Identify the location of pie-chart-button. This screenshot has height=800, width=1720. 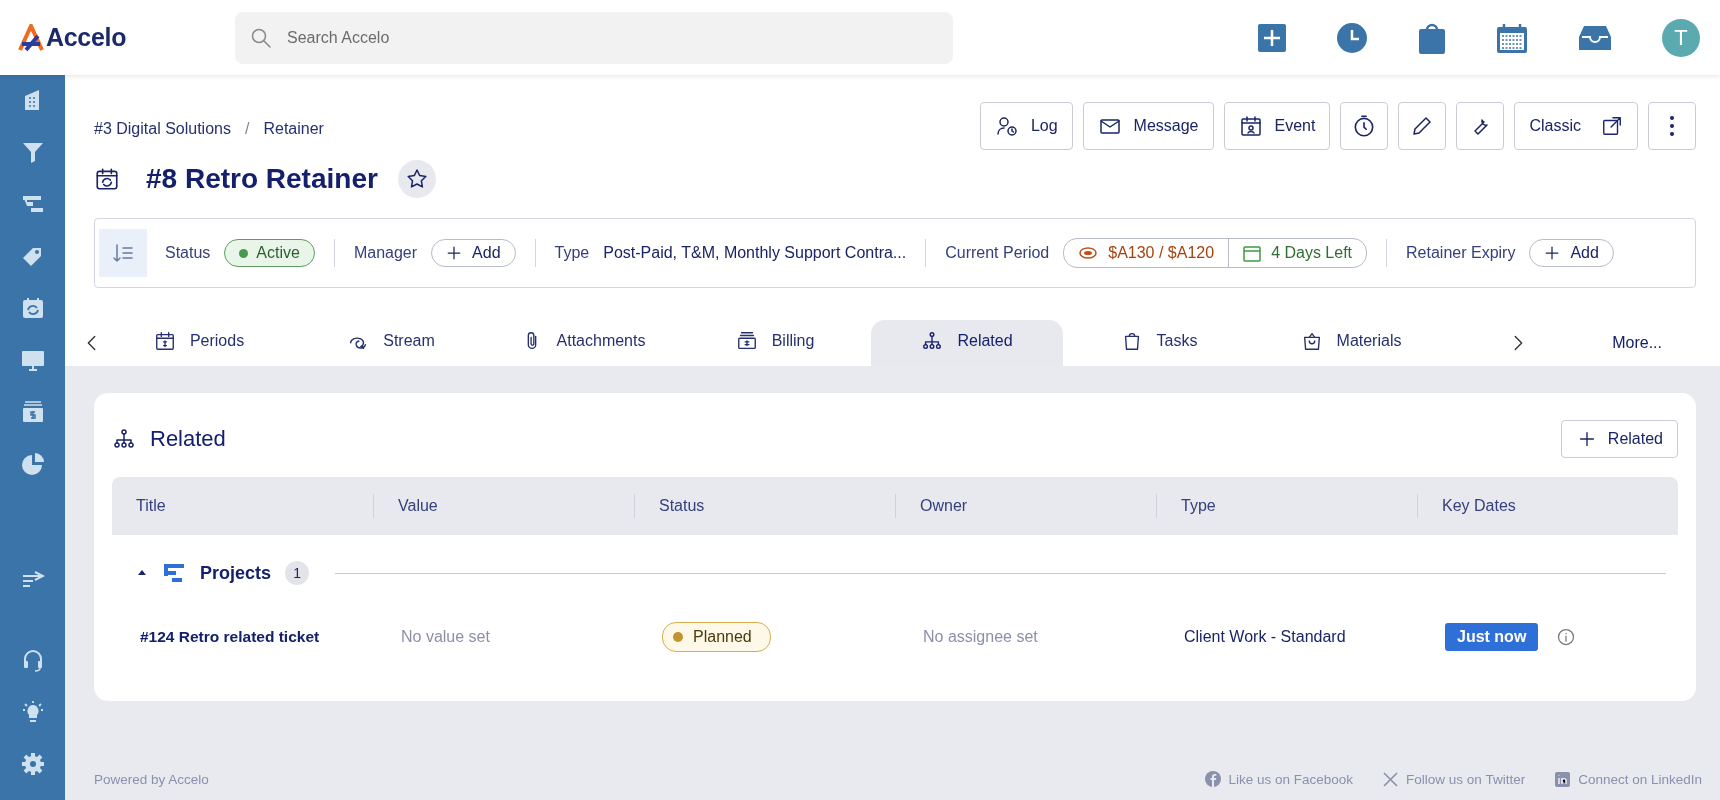
(32, 464).